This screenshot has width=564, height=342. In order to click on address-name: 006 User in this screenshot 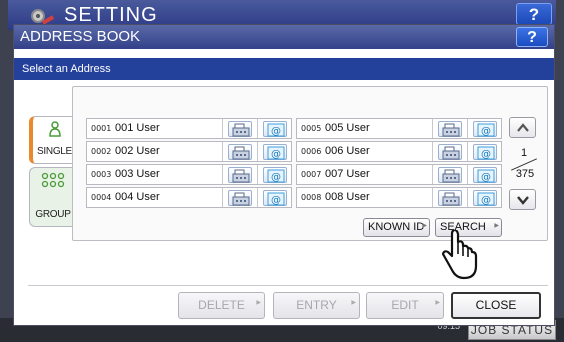, I will do `click(347, 151)`.